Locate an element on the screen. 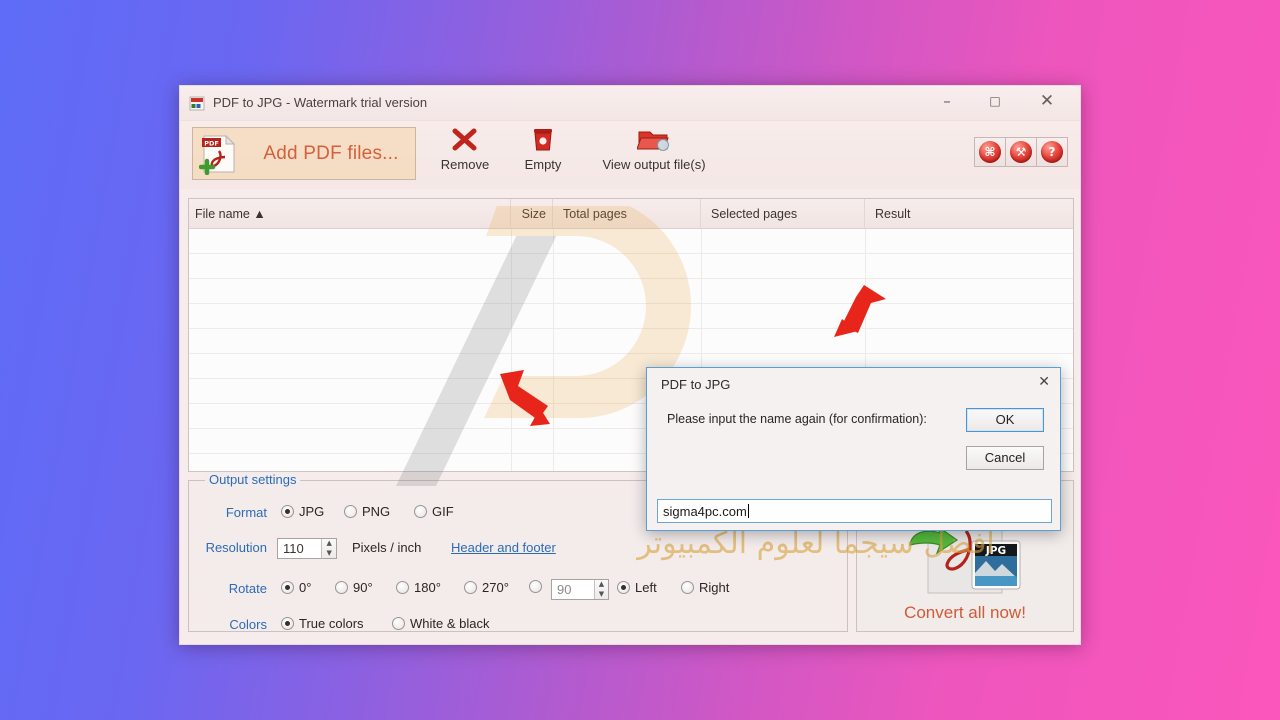 The height and width of the screenshot is (720, 1280). resolution-label: Resolution is located at coordinates (236, 547).